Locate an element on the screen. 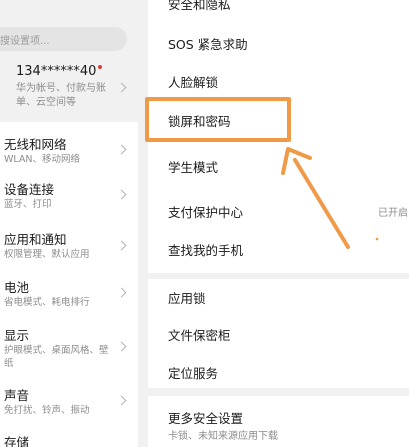 This screenshot has height=447, width=409. pointer-arrow is located at coordinates (330, 198).